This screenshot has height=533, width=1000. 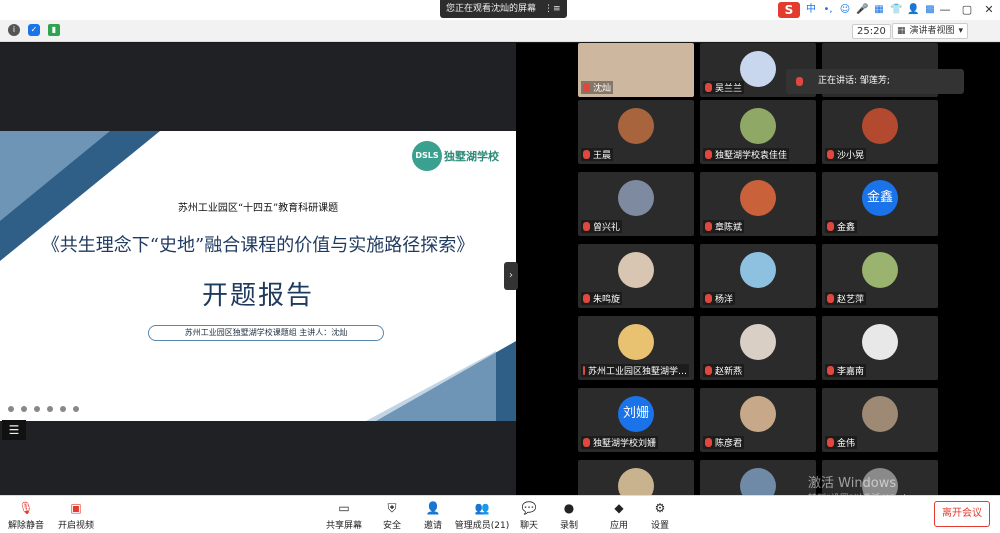 What do you see at coordinates (76, 409) in the screenshot?
I see `slide-more-icon` at bounding box center [76, 409].